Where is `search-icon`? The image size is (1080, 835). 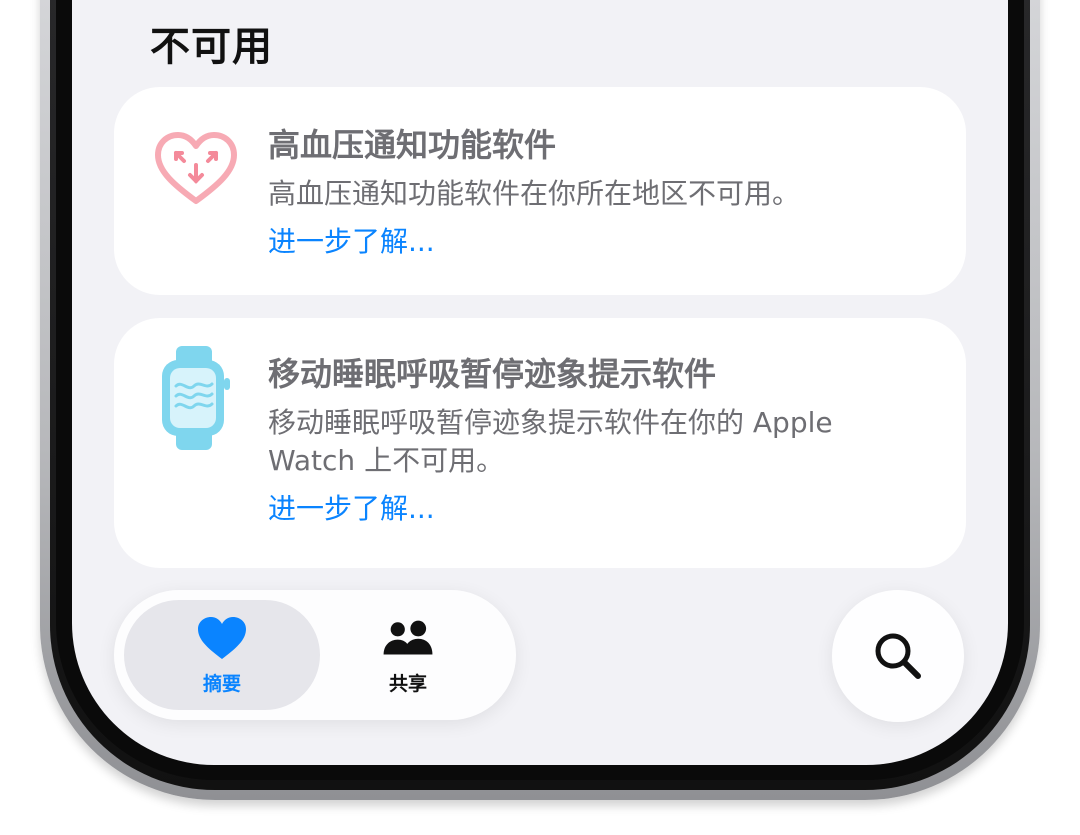
search-icon is located at coordinates (898, 656).